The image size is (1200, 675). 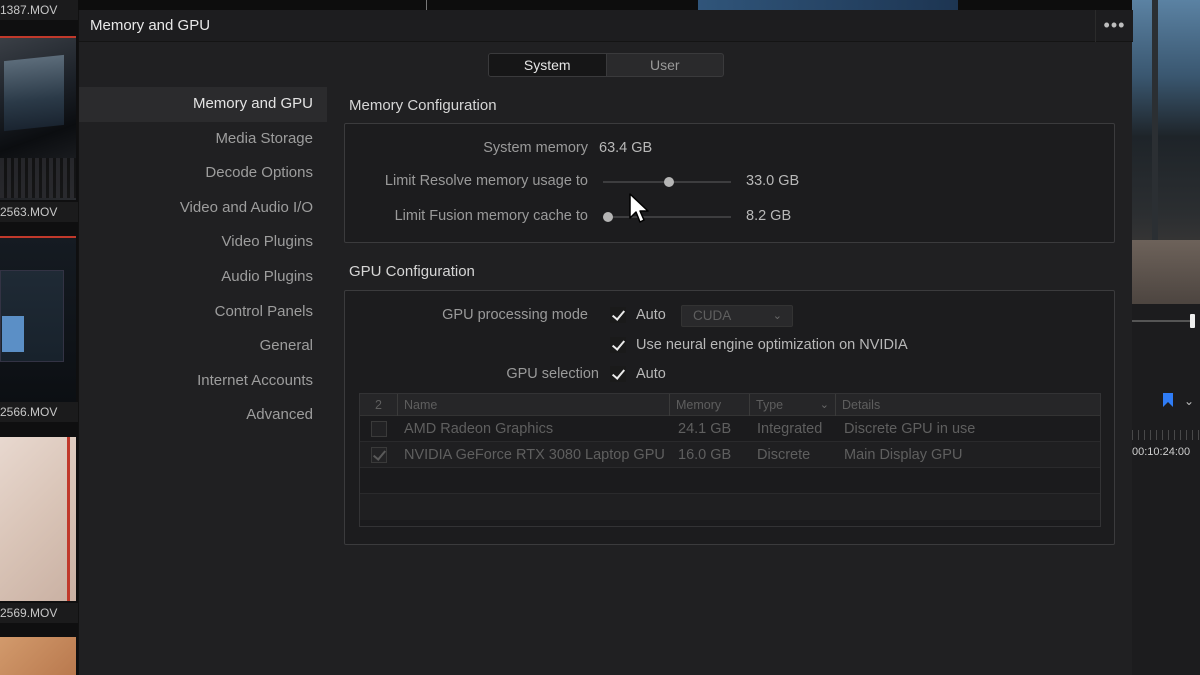 What do you see at coordinates (203, 381) in the screenshot?
I see `sidebar-item-internet-accounts: Internet Accounts` at bounding box center [203, 381].